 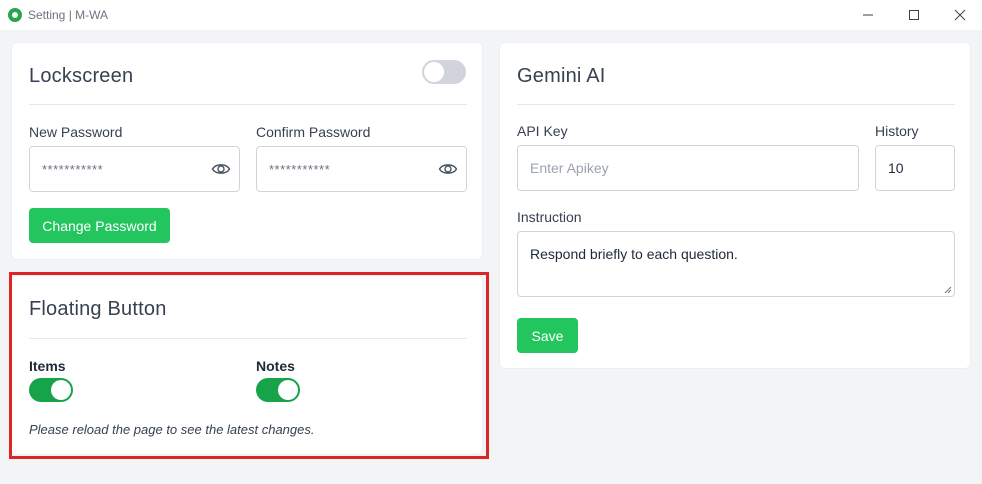 What do you see at coordinates (549, 217) in the screenshot?
I see `instruction-label: Instruction` at bounding box center [549, 217].